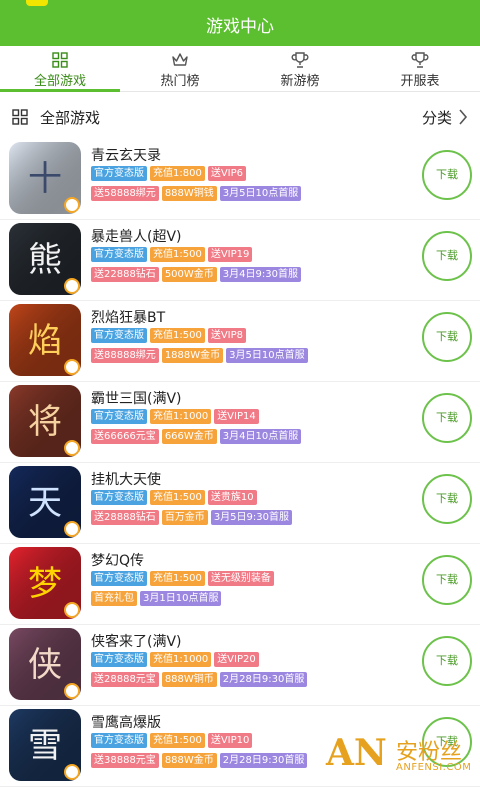 The image size is (480, 787). I want to click on tag-line-2: 送66666元宝666W金币3月4日10点首服, so click(196, 436).